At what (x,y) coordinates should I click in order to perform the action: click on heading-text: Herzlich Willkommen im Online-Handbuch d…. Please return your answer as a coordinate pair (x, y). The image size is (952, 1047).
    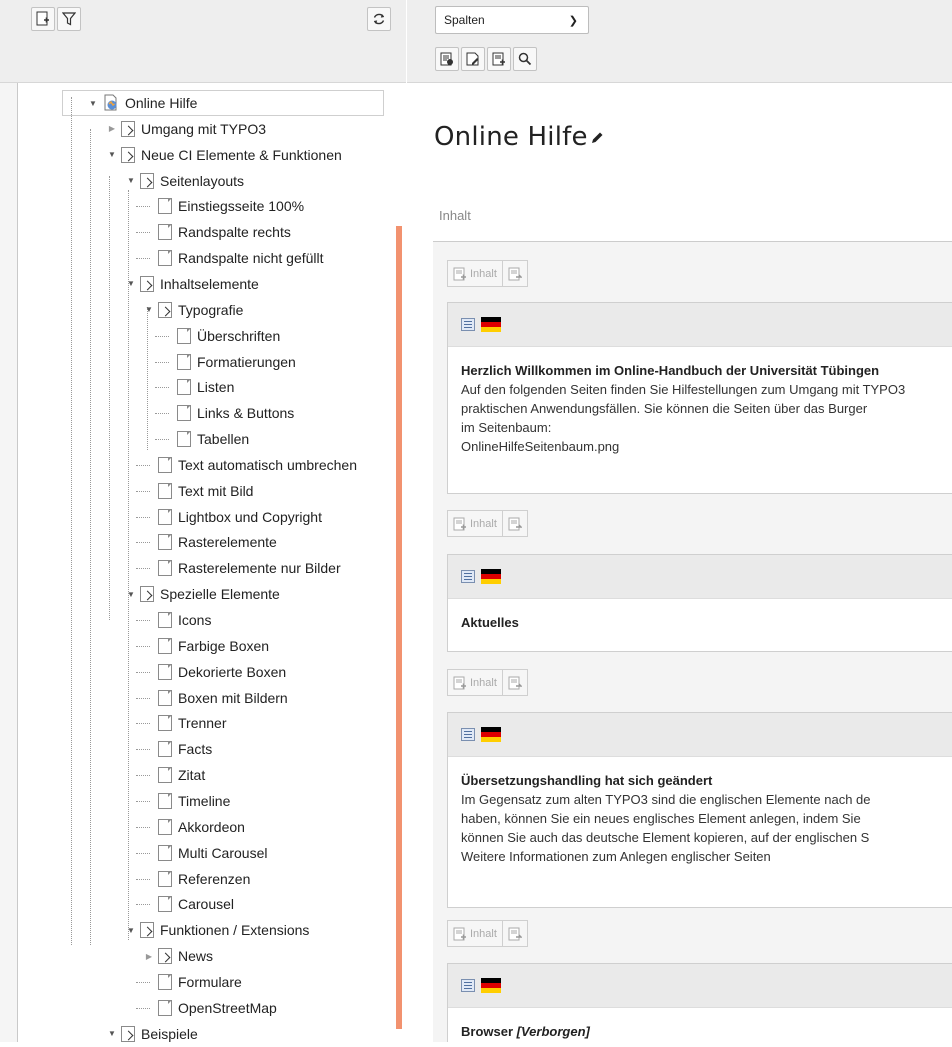
    Looking at the image, I should click on (670, 370).